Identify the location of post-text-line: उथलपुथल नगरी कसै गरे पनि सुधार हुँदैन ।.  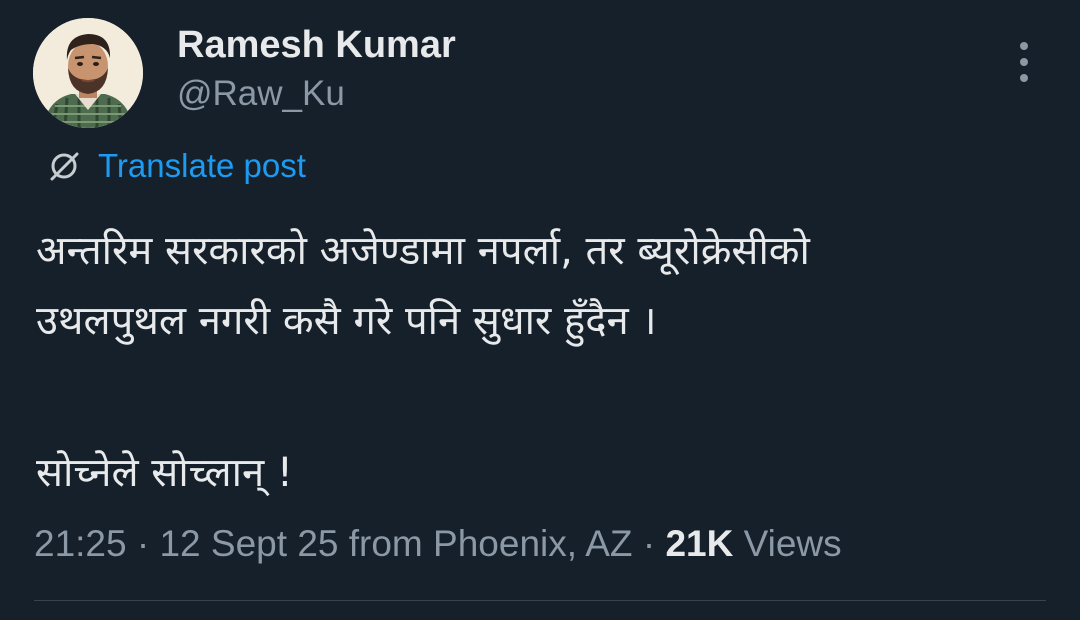
(346, 321).